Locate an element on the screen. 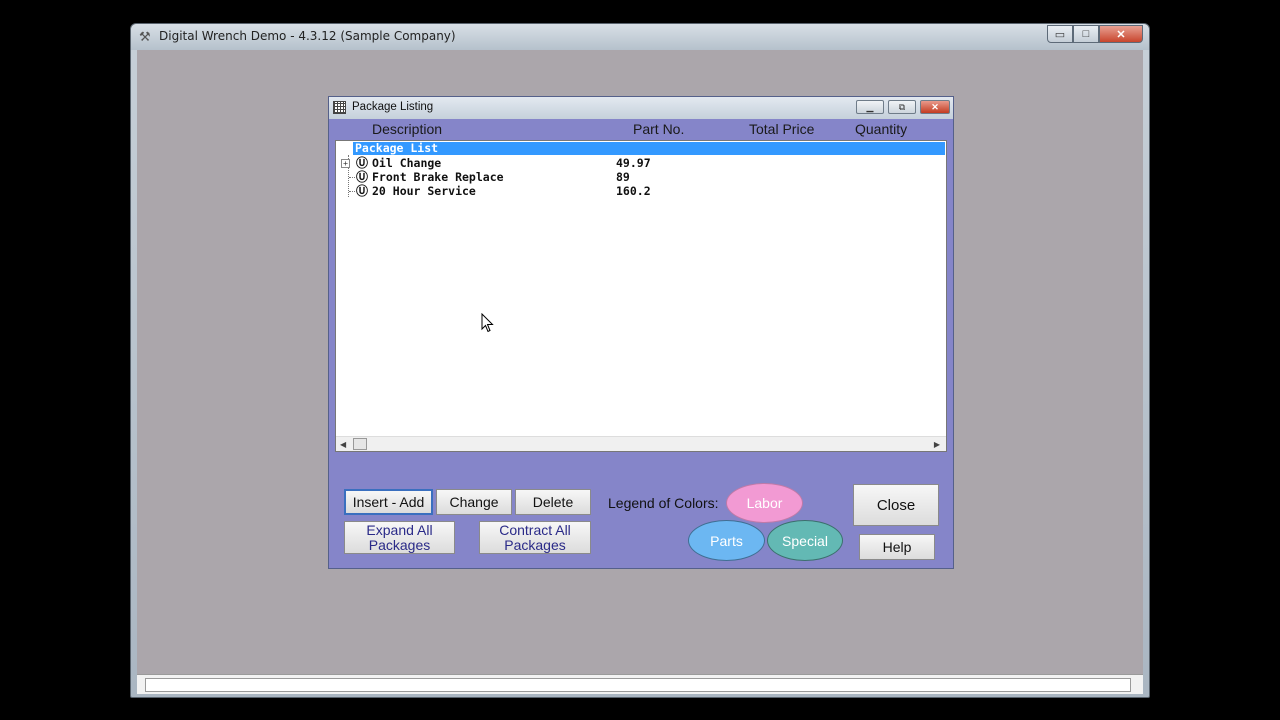 This screenshot has height=720, width=1280. mouse-cursor-icon is located at coordinates (487, 323).